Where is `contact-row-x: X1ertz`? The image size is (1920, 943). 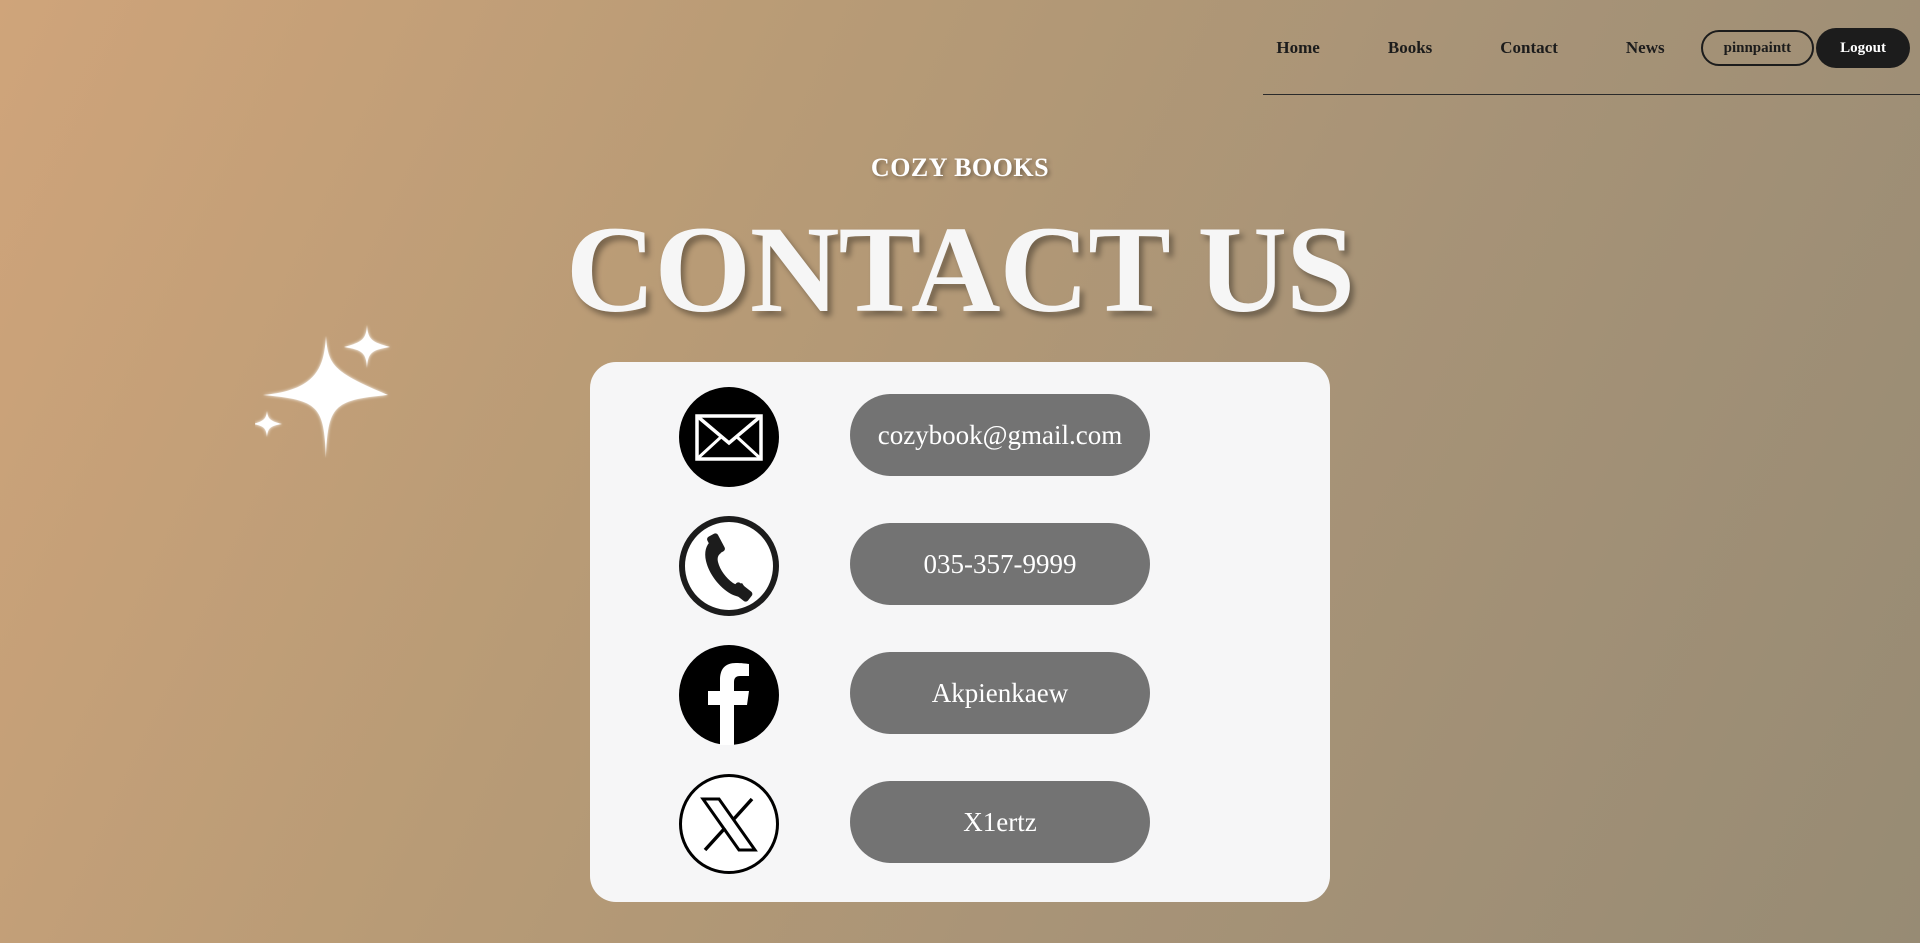 contact-row-x: X1ertz is located at coordinates (960, 824).